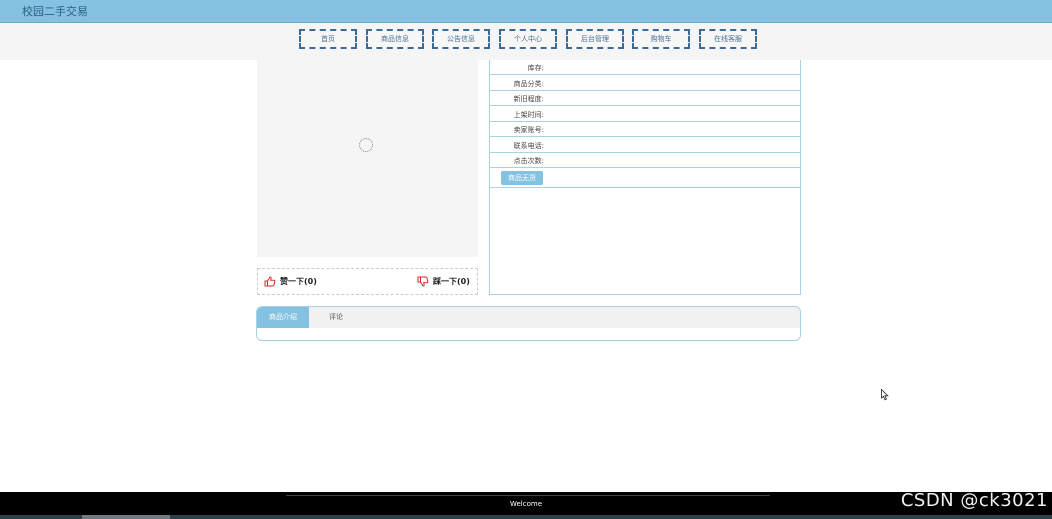 This screenshot has height=519, width=1052. What do you see at coordinates (528, 145) in the screenshot?
I see `phone-label: 联系电话:` at bounding box center [528, 145].